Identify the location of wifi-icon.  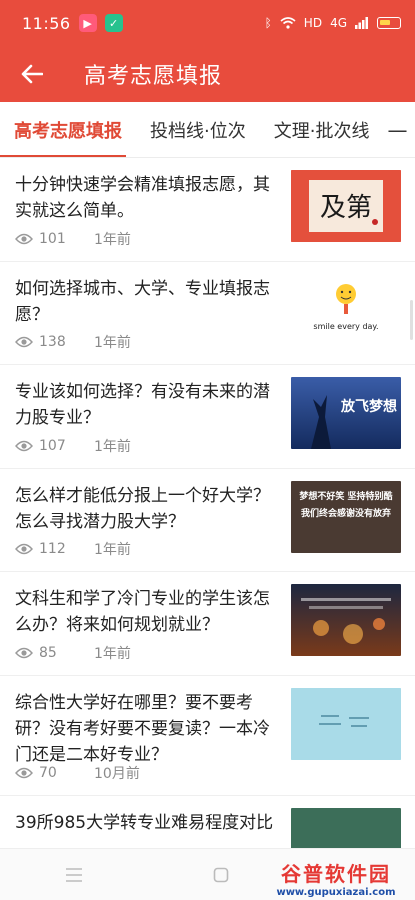
(288, 23).